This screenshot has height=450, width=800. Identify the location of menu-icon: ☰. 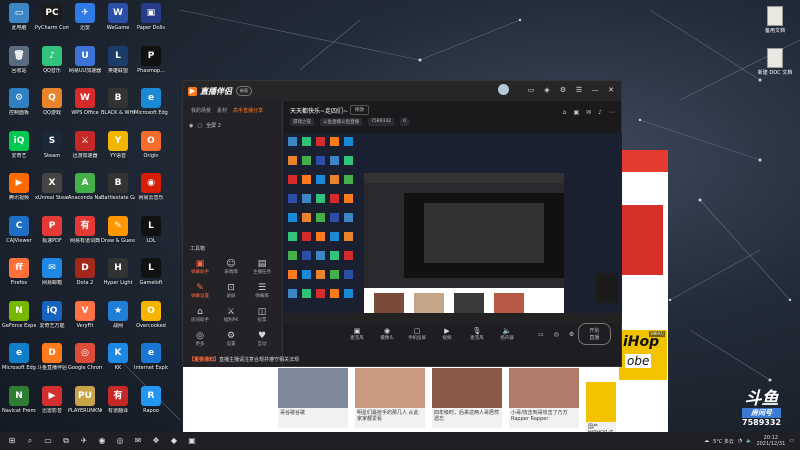
(579, 90).